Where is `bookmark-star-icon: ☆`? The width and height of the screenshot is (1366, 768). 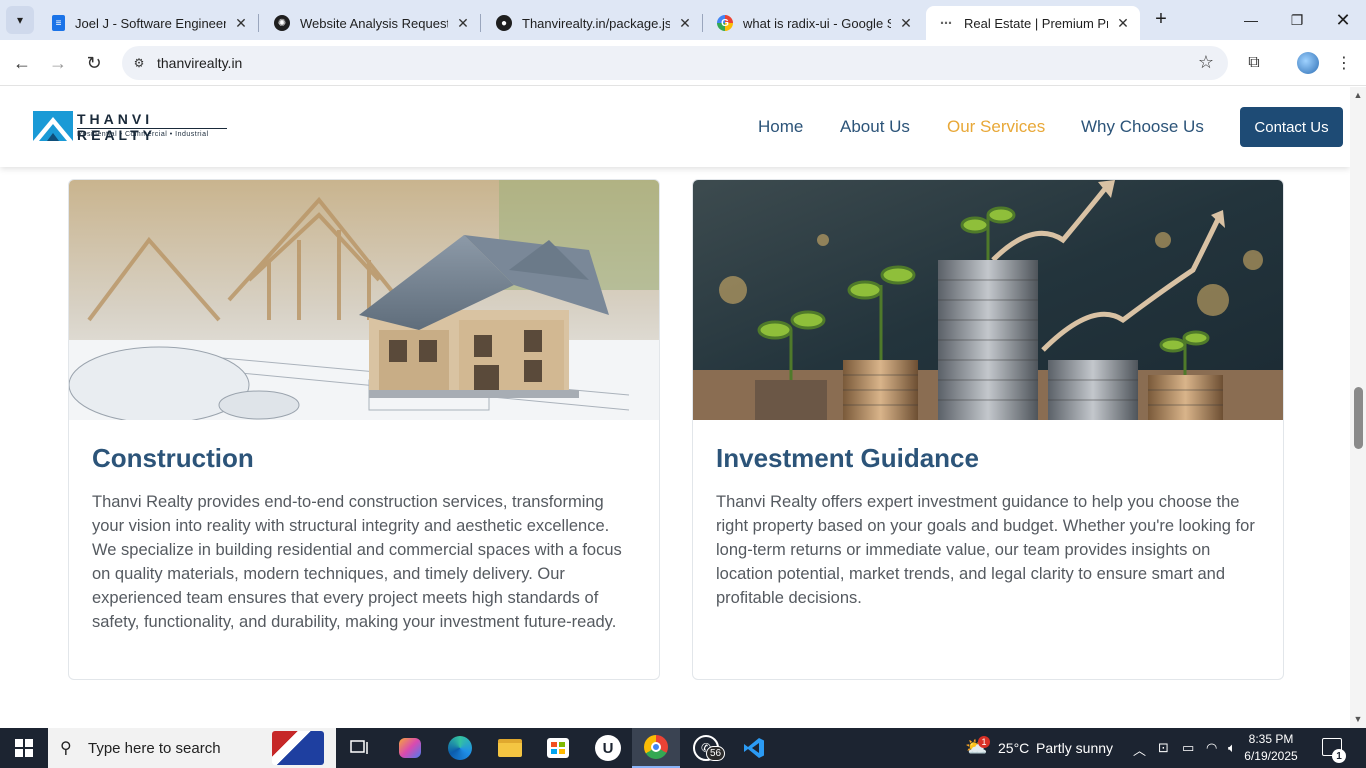 bookmark-star-icon: ☆ is located at coordinates (1206, 62).